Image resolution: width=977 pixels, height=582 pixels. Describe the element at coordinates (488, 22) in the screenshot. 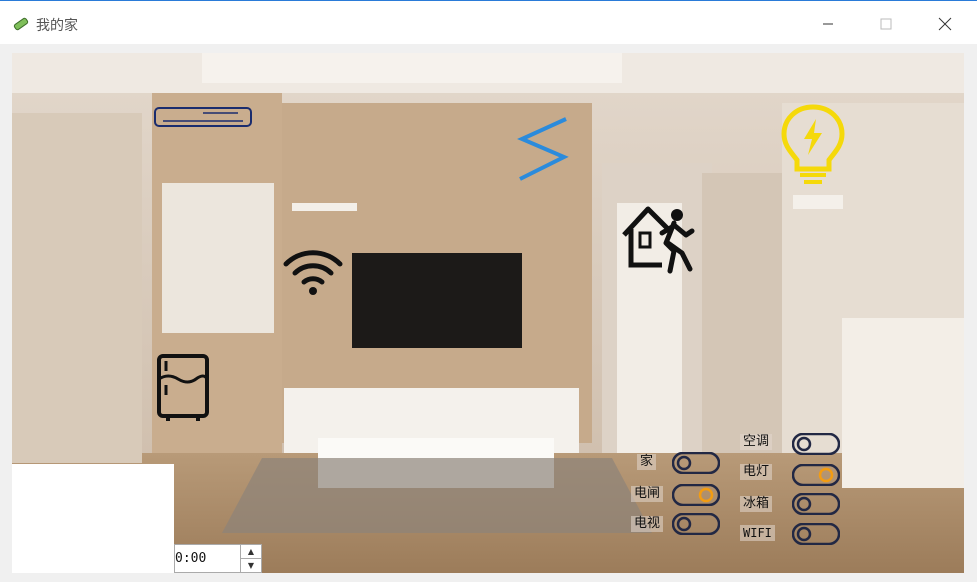

I see `title-bar: 我的家` at that location.